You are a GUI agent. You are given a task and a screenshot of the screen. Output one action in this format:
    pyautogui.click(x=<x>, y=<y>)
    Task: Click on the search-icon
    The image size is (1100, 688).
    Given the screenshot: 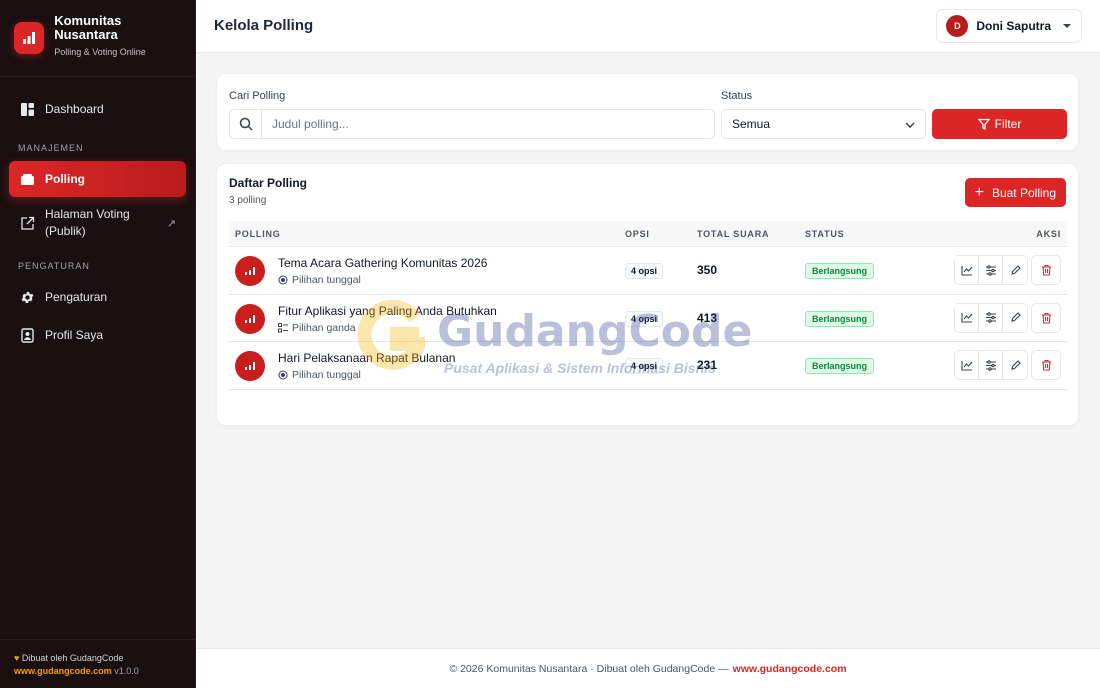 What is the action you would take?
    pyautogui.click(x=246, y=124)
    